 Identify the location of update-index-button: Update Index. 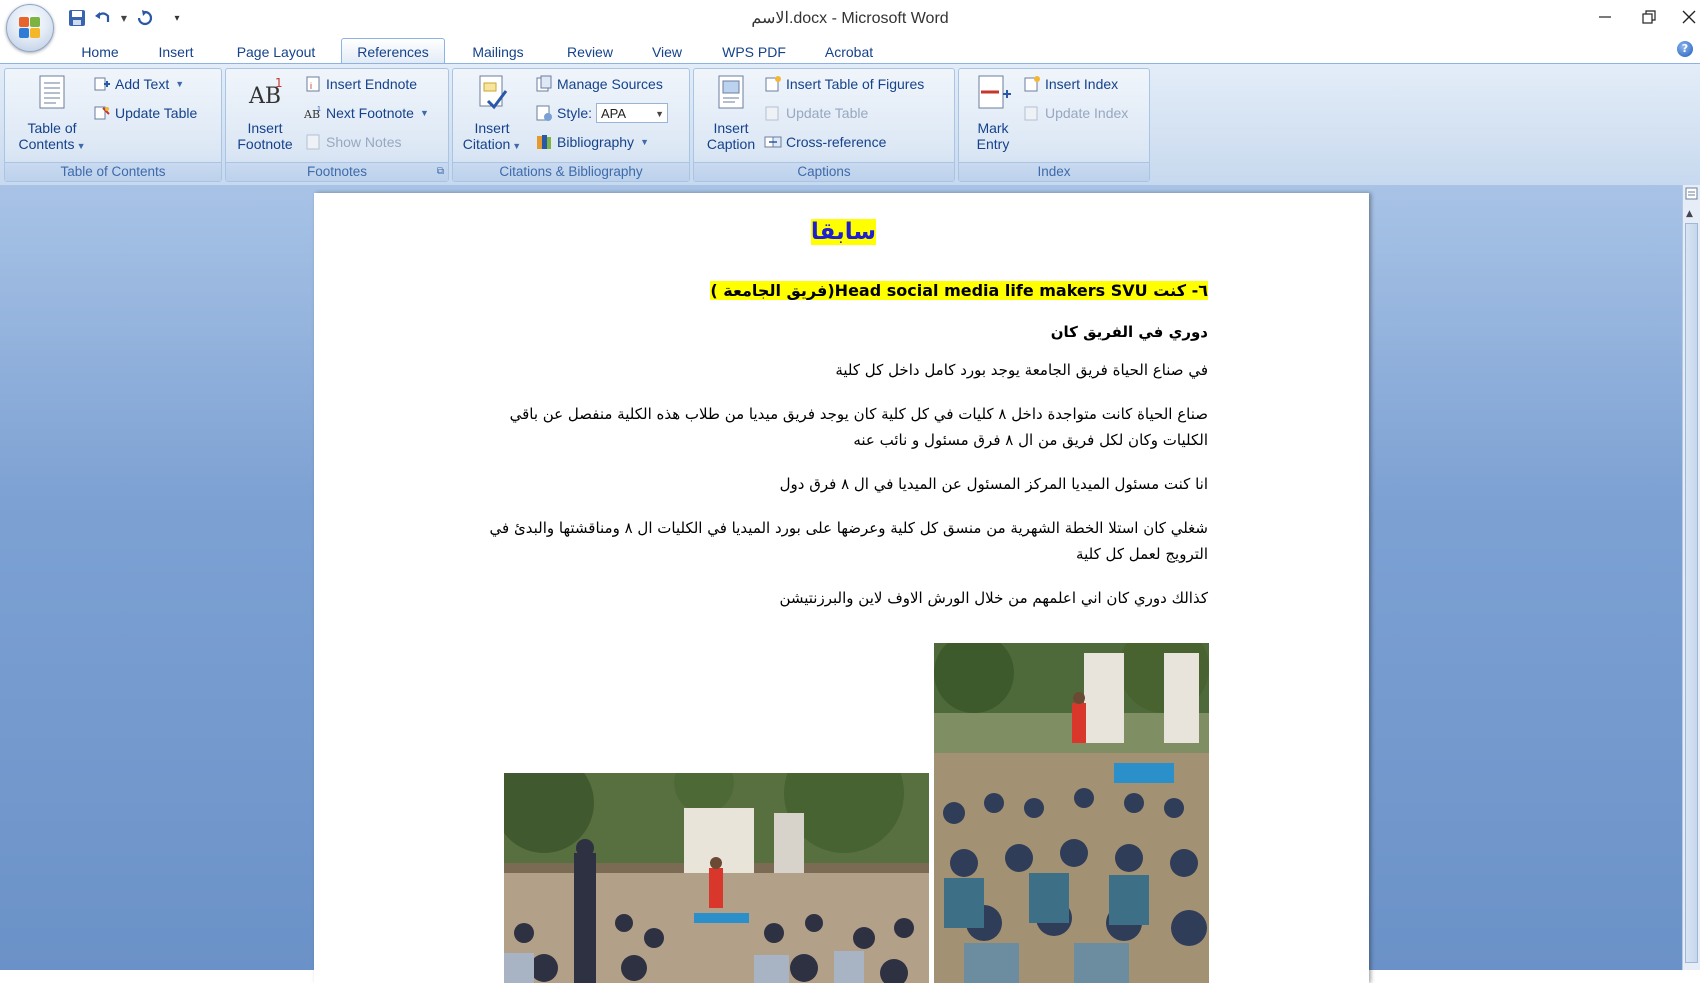
(1075, 113).